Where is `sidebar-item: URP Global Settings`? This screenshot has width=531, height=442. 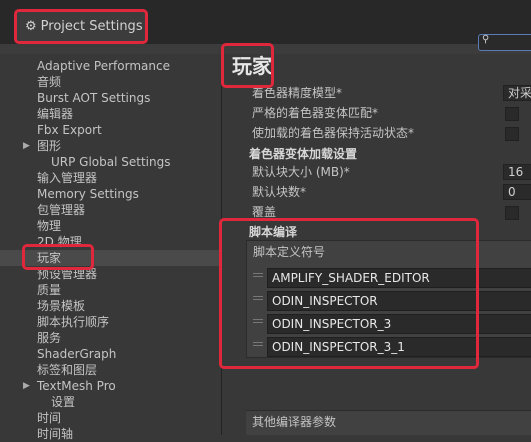 sidebar-item: URP Global Settings is located at coordinates (110, 162).